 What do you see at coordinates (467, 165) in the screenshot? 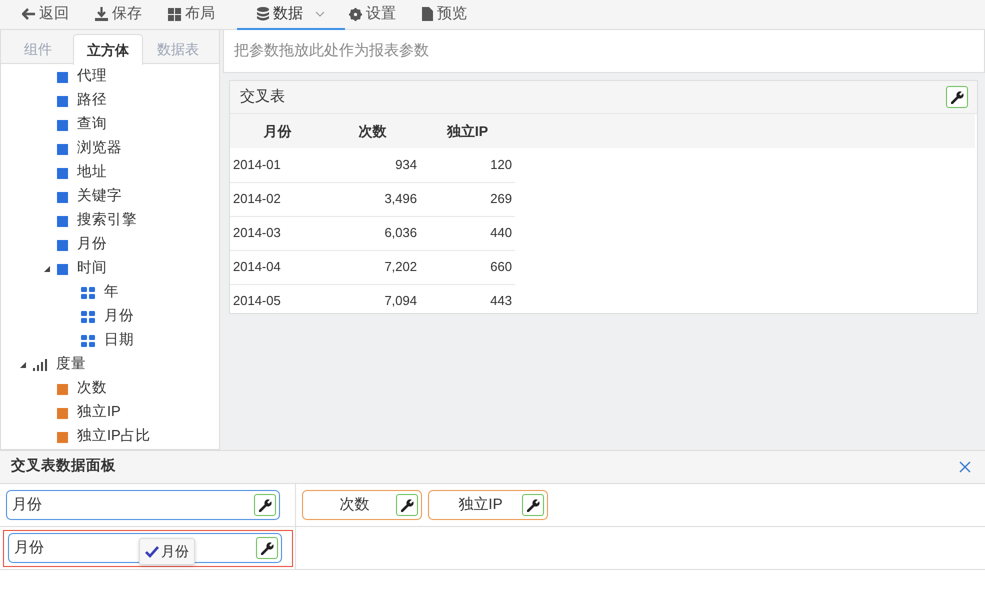
I see `table-cell: 120` at bounding box center [467, 165].